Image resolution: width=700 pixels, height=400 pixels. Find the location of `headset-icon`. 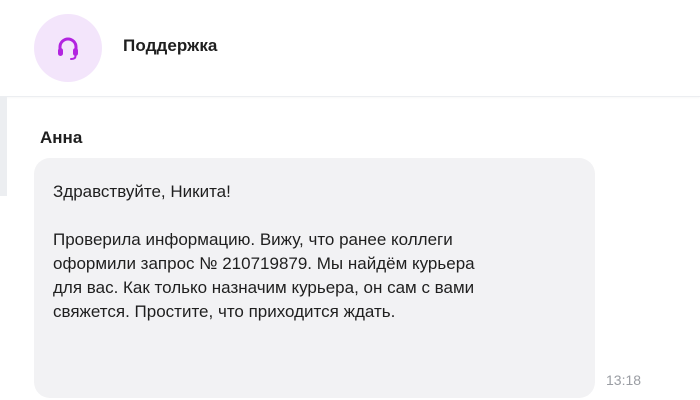

headset-icon is located at coordinates (68, 48).